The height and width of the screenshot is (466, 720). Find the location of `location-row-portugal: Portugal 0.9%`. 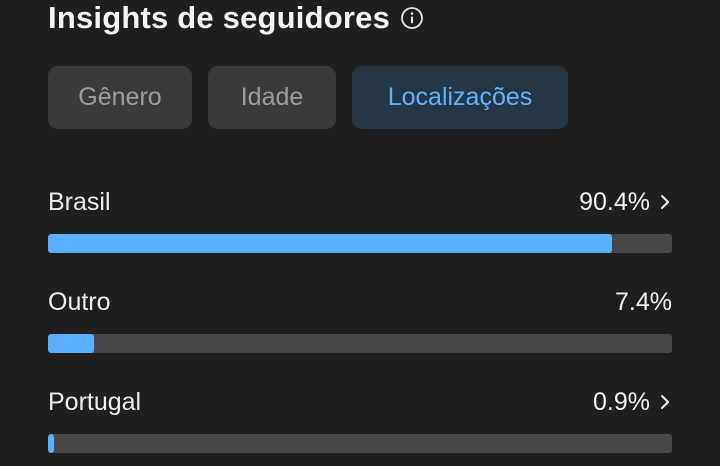

location-row-portugal: Portugal 0.9% is located at coordinates (360, 419).